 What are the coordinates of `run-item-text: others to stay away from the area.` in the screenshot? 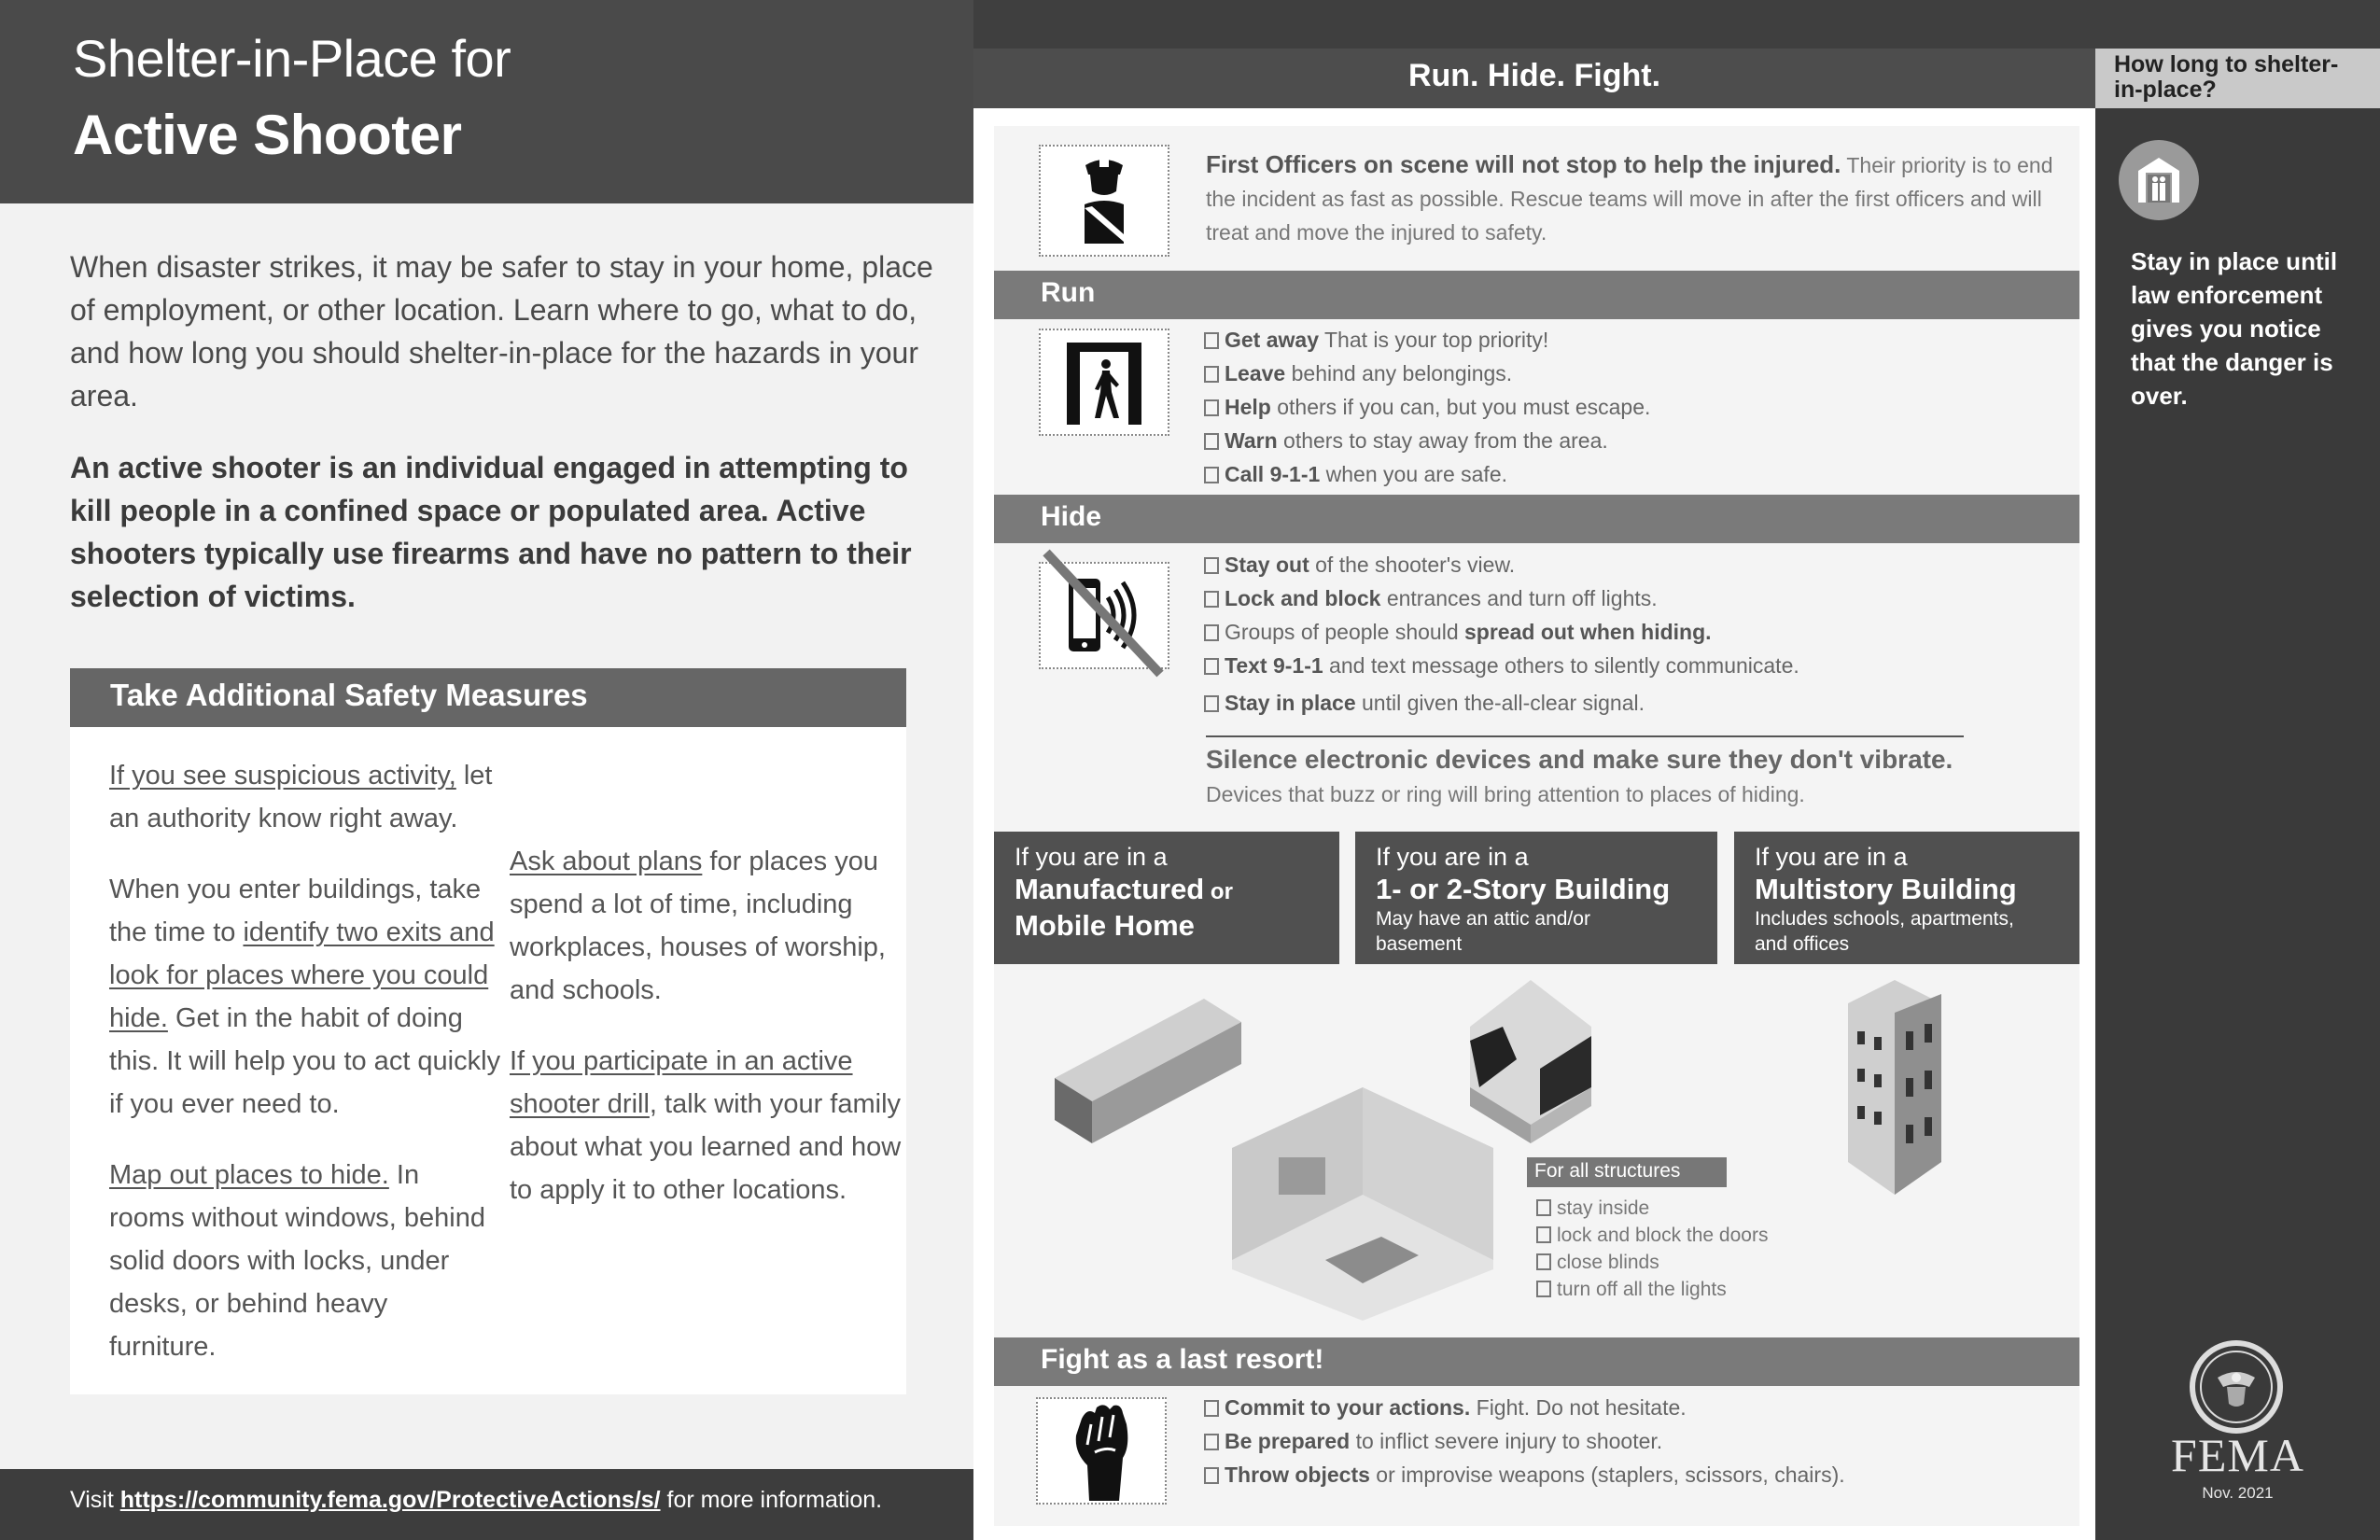 It's located at (1442, 440).